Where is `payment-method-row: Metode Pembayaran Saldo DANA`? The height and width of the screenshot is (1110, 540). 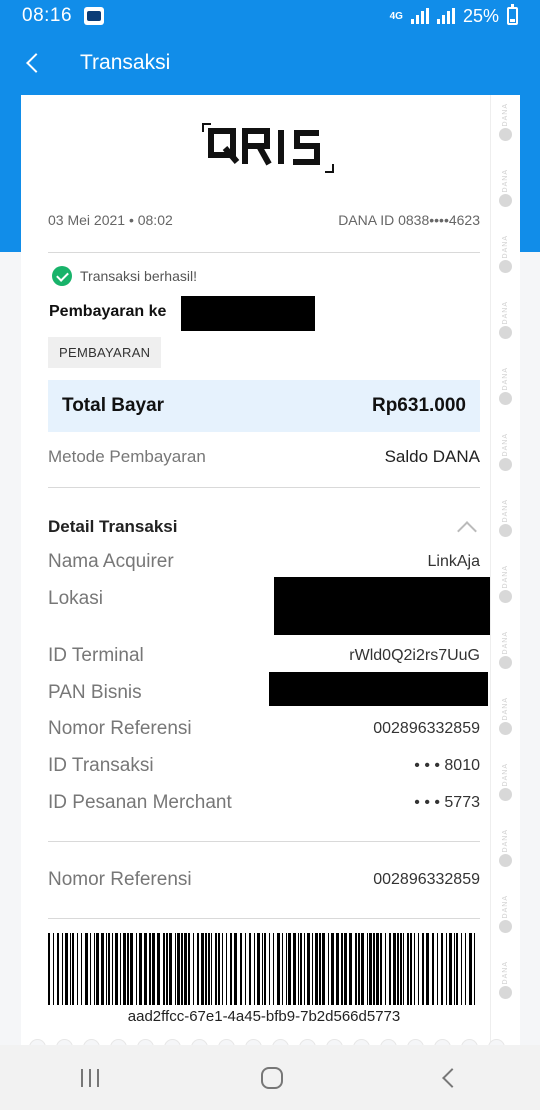 payment-method-row: Metode Pembayaran Saldo DANA is located at coordinates (264, 457).